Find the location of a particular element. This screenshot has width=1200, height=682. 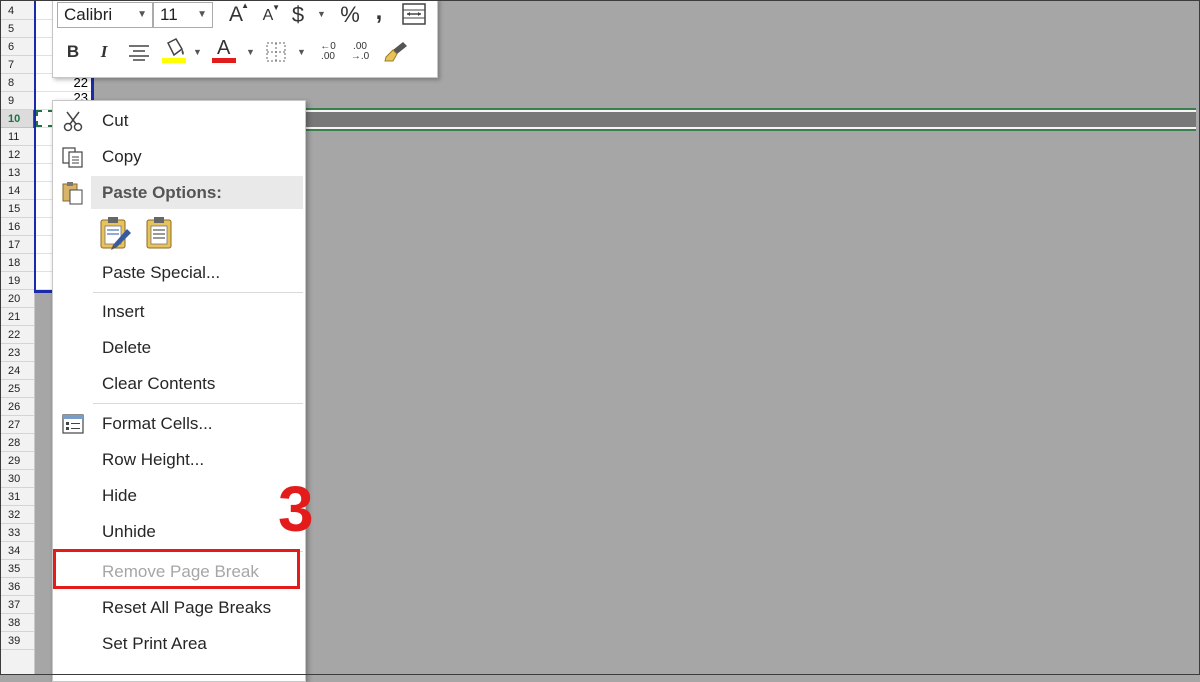

bold-button: B is located at coordinates (73, 52).